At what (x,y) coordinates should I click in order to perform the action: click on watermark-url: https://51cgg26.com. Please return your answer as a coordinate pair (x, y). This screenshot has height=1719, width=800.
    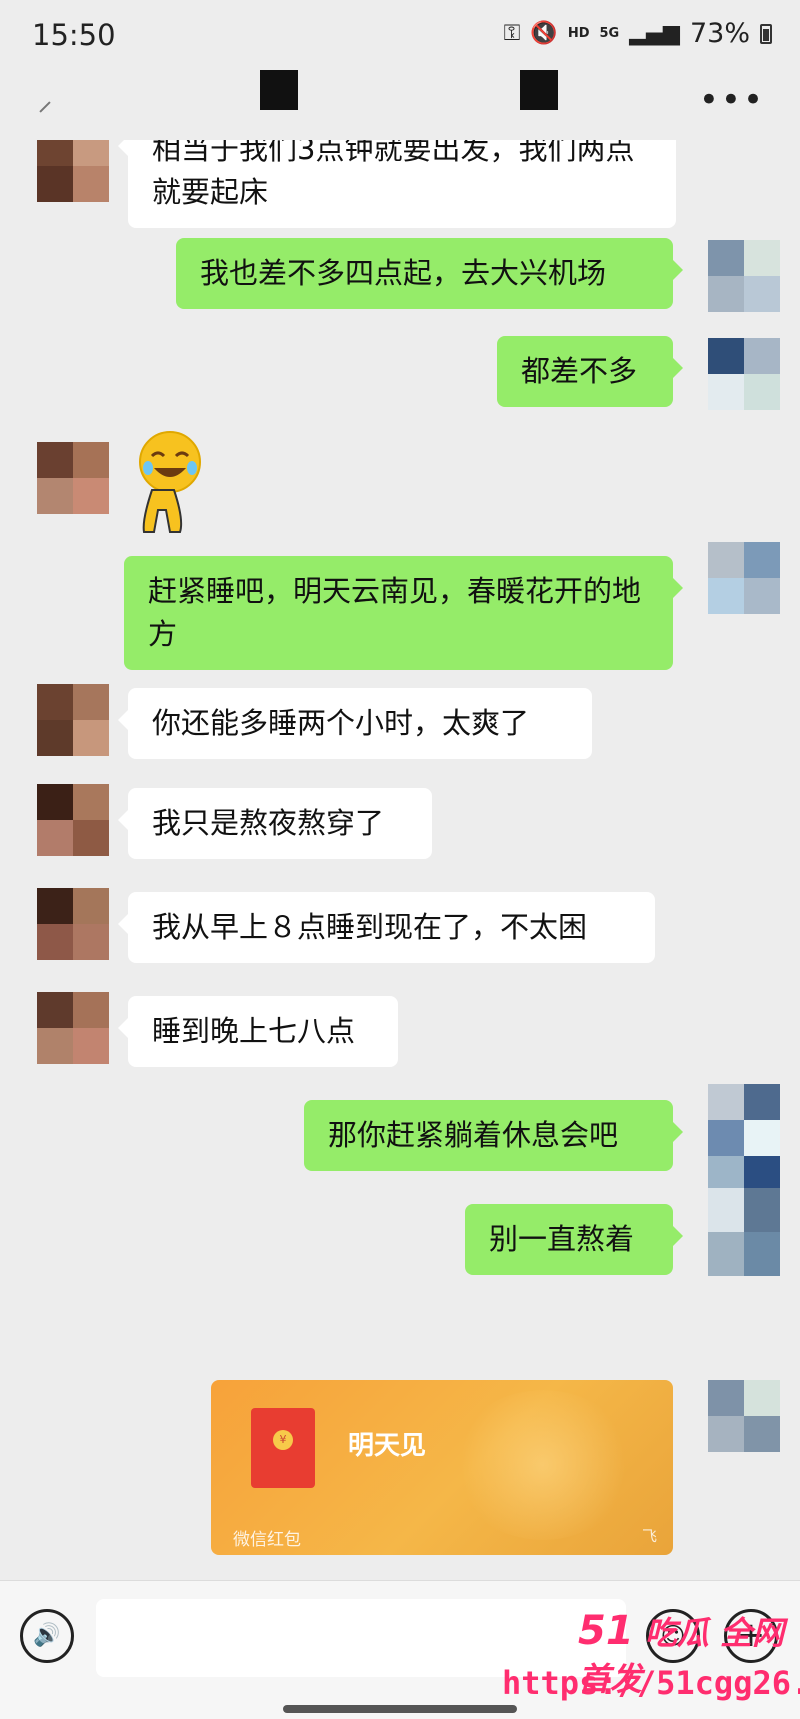
    Looking at the image, I should click on (651, 1683).